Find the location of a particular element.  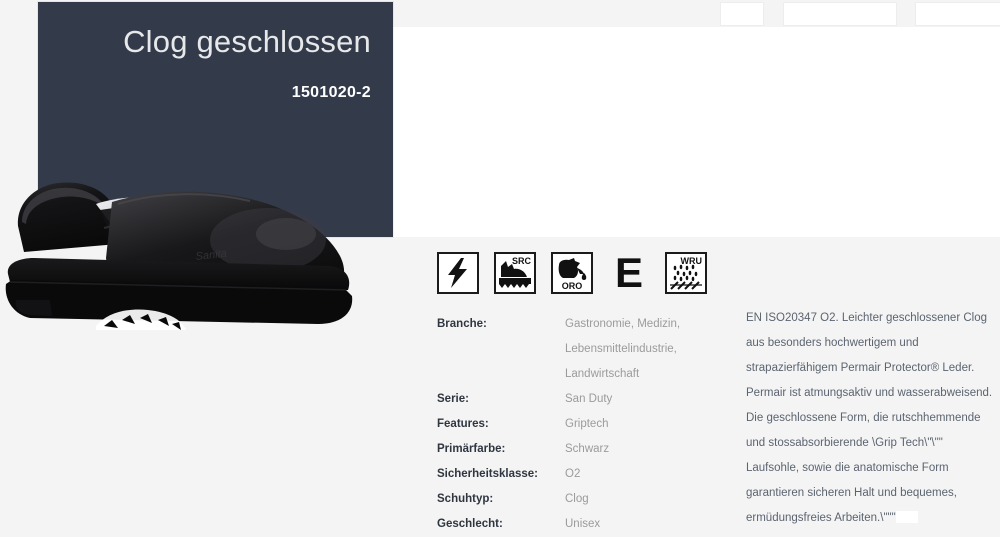

page-title: Clog geschlossen is located at coordinates (247, 41).